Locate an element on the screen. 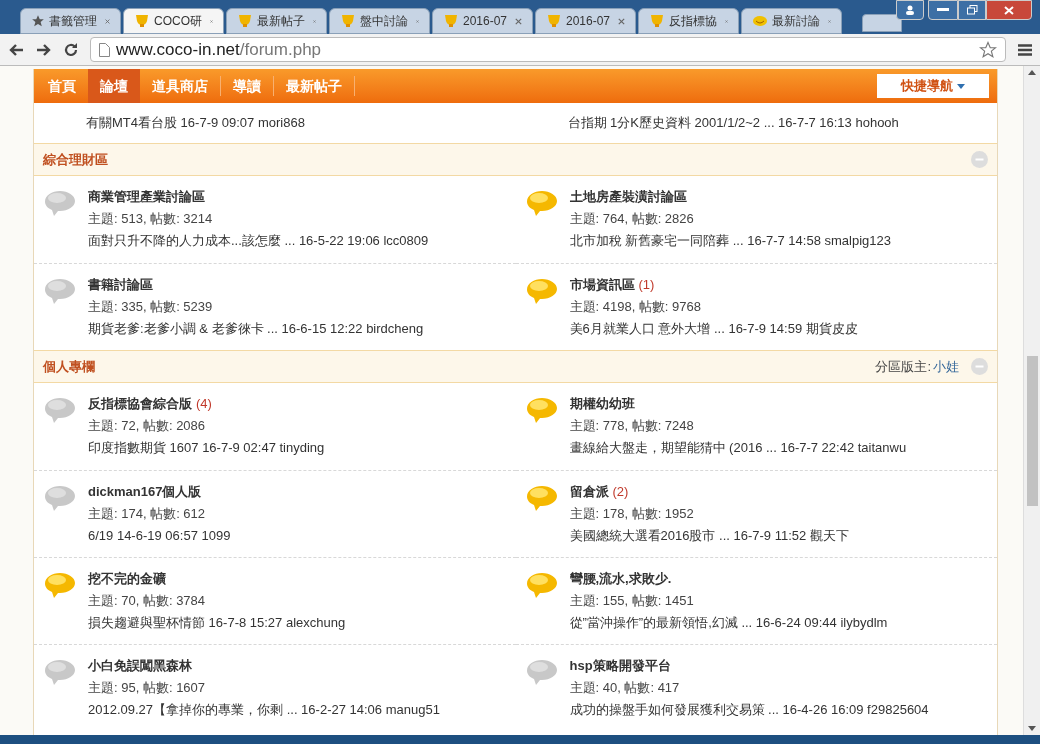 This screenshot has width=1040, height=744. moderator-label: 分區版主: is located at coordinates (903, 366).